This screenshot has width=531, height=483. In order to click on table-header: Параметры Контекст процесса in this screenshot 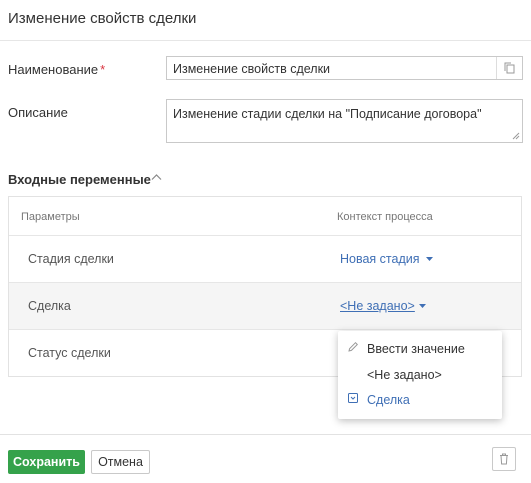, I will do `click(265, 216)`.